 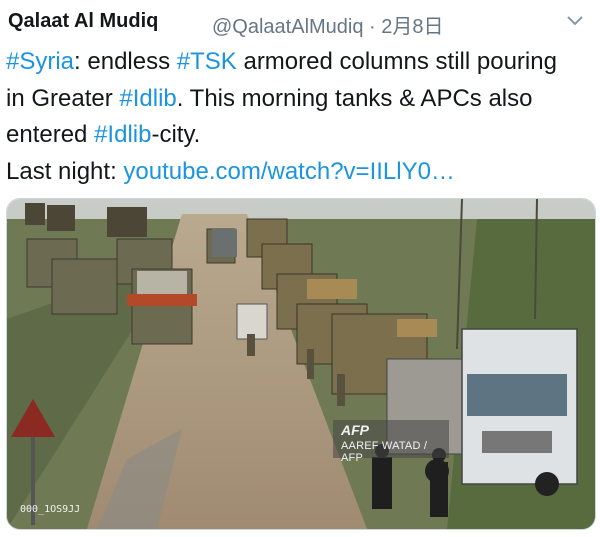 I want to click on afp-watermark: AFP AAREF WATAD / AFP, so click(x=391, y=442).